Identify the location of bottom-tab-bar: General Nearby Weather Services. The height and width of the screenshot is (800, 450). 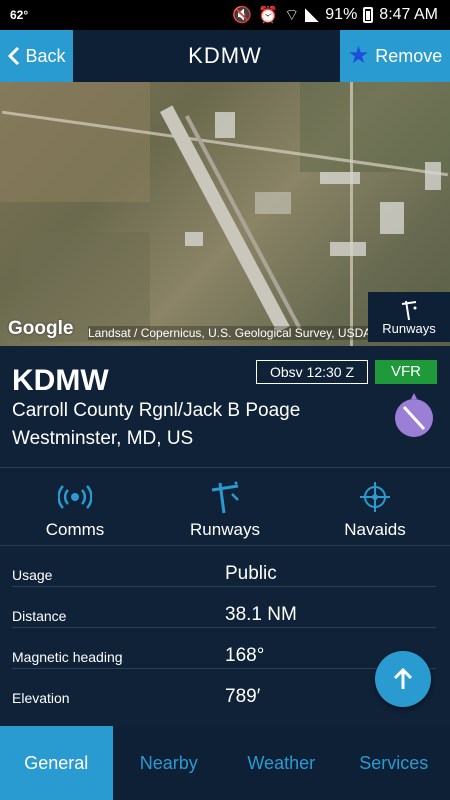
(225, 763).